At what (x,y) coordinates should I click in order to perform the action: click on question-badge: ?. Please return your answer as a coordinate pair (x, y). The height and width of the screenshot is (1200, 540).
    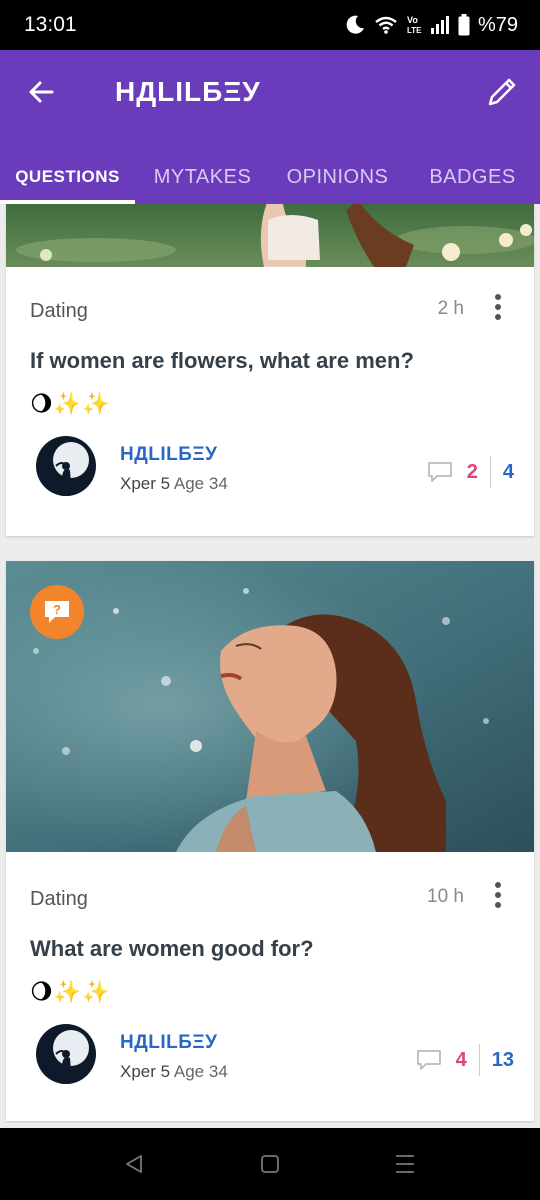
    Looking at the image, I should click on (57, 612).